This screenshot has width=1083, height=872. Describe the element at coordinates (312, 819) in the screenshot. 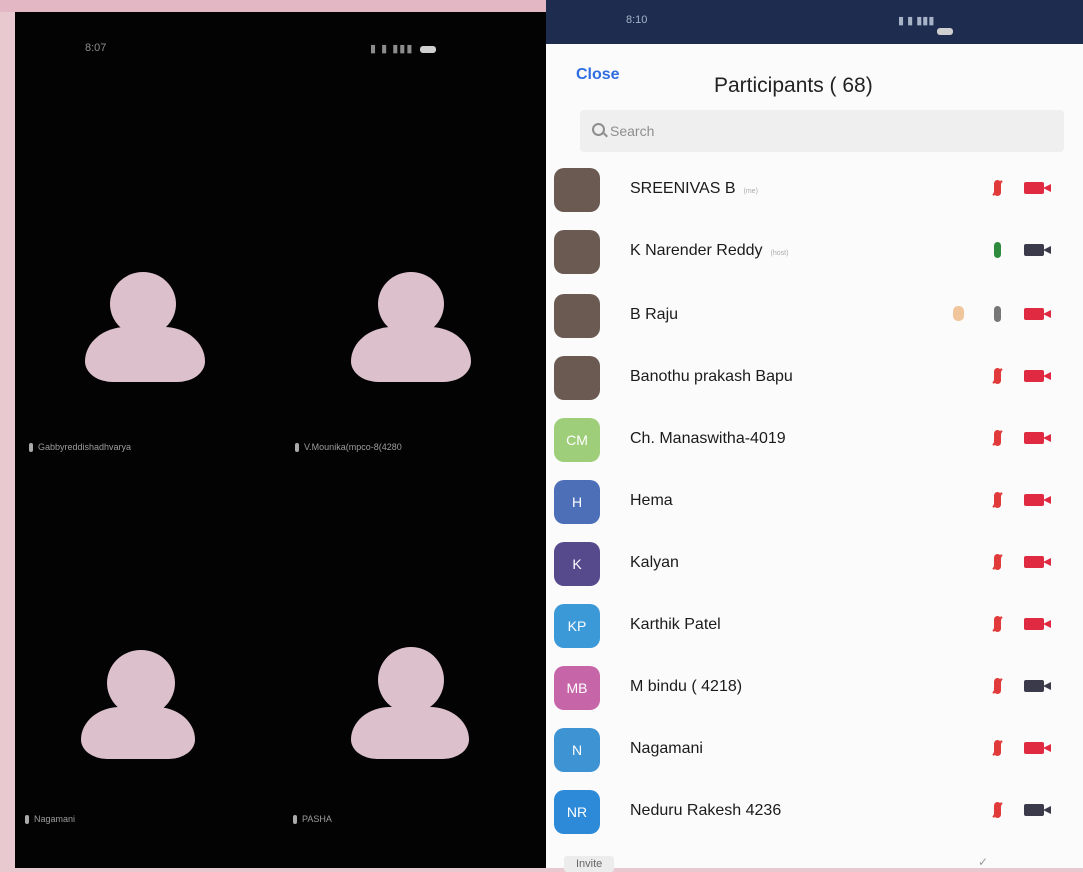

I see `participant-name-label: PASHA` at that location.